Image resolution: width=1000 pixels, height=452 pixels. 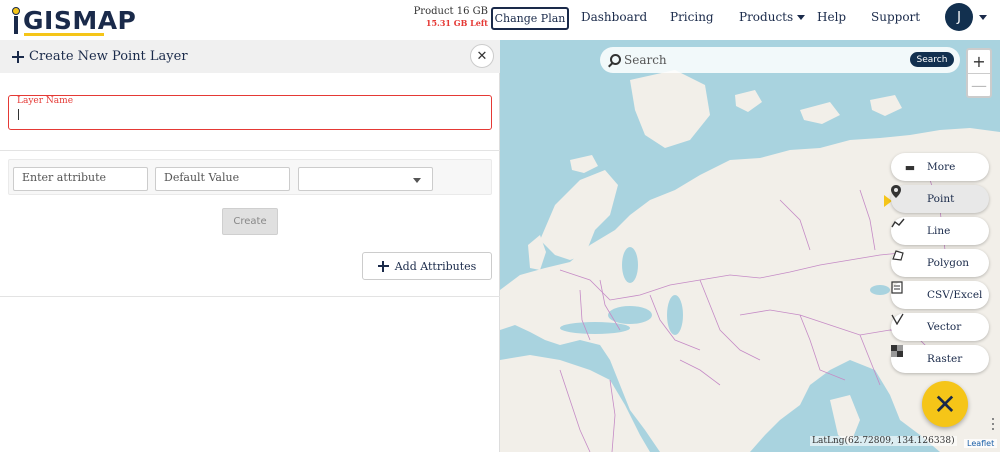 What do you see at coordinates (45, 101) in the screenshot?
I see `layer-name-label: Layer Name` at bounding box center [45, 101].